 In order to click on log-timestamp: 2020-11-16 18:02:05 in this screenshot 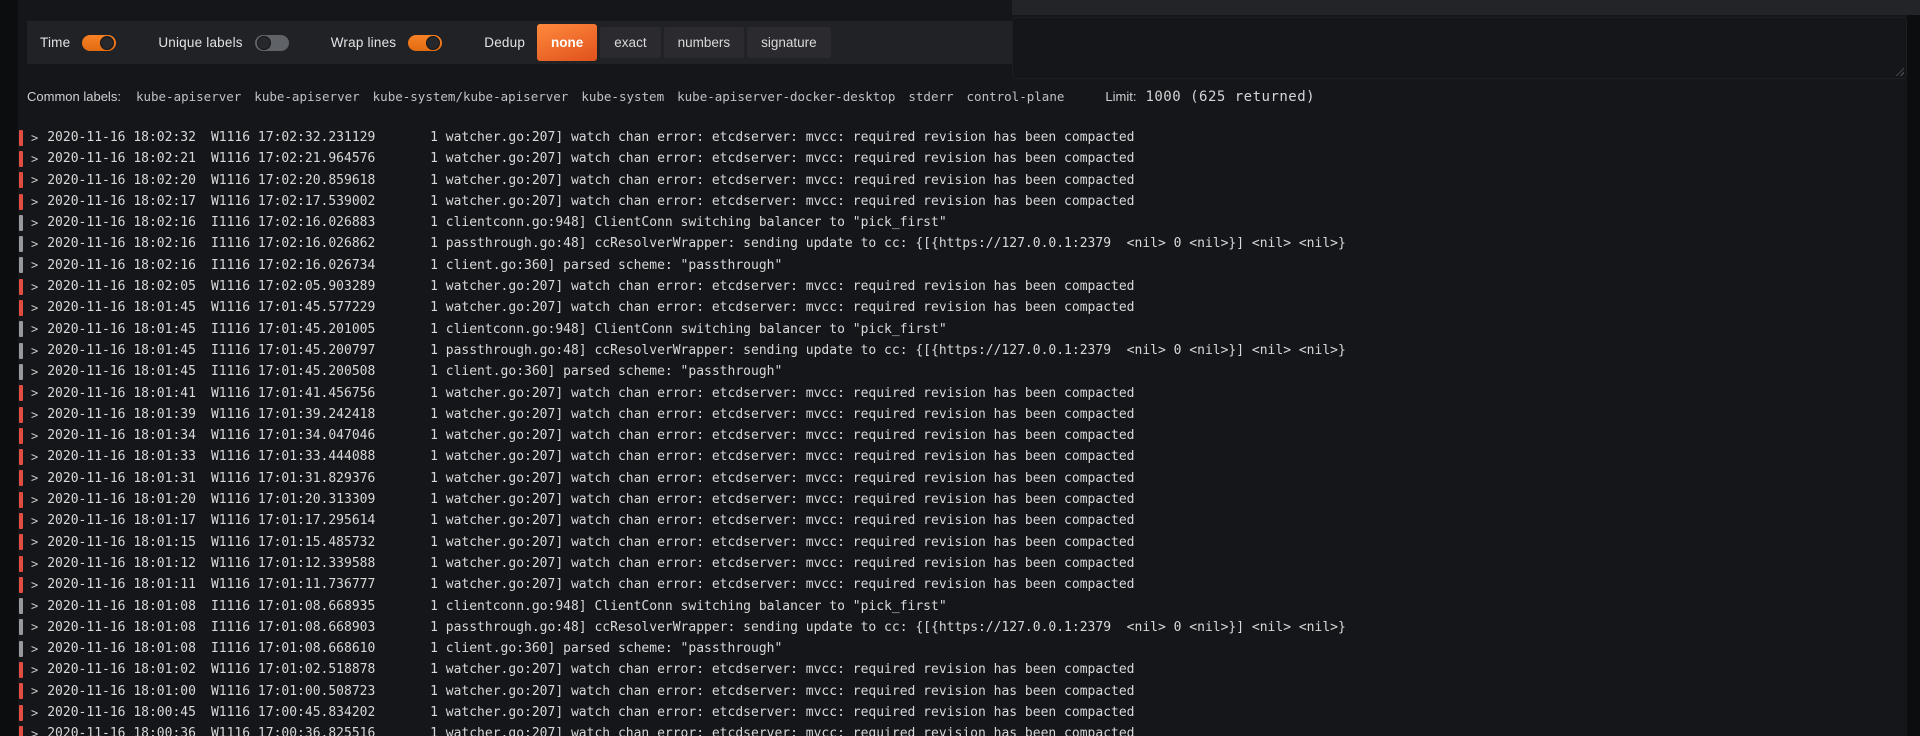, I will do `click(121, 287)`.